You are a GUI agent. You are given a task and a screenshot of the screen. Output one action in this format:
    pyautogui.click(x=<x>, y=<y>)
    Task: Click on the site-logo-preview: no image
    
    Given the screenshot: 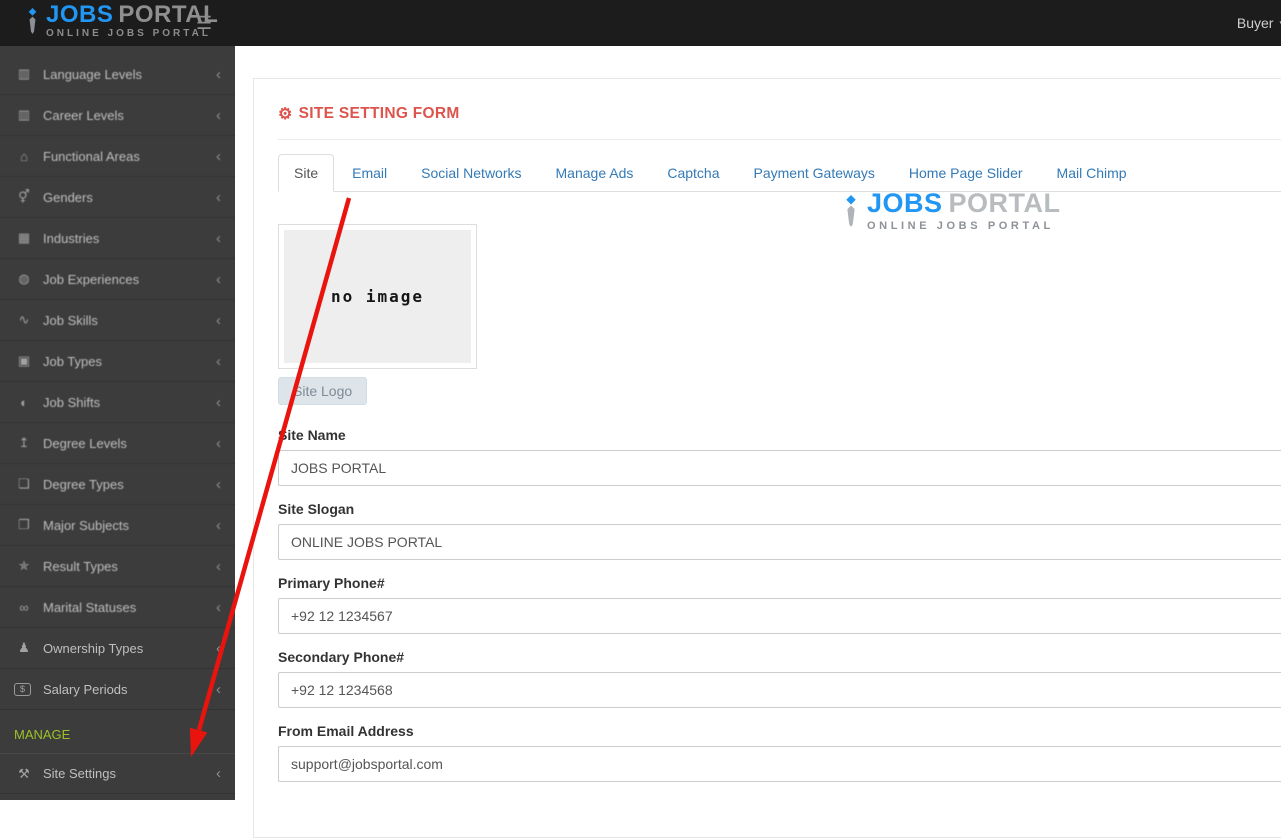 What is the action you would take?
    pyautogui.click(x=377, y=296)
    